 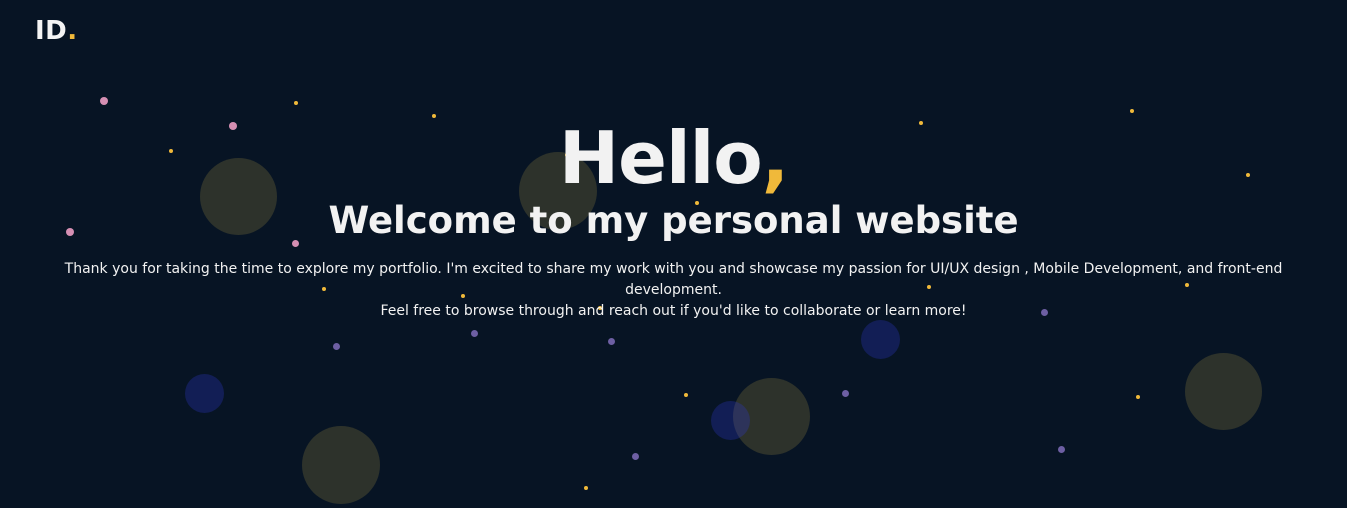 What do you see at coordinates (775, 158) in the screenshot?
I see `greeting-comma: ,` at bounding box center [775, 158].